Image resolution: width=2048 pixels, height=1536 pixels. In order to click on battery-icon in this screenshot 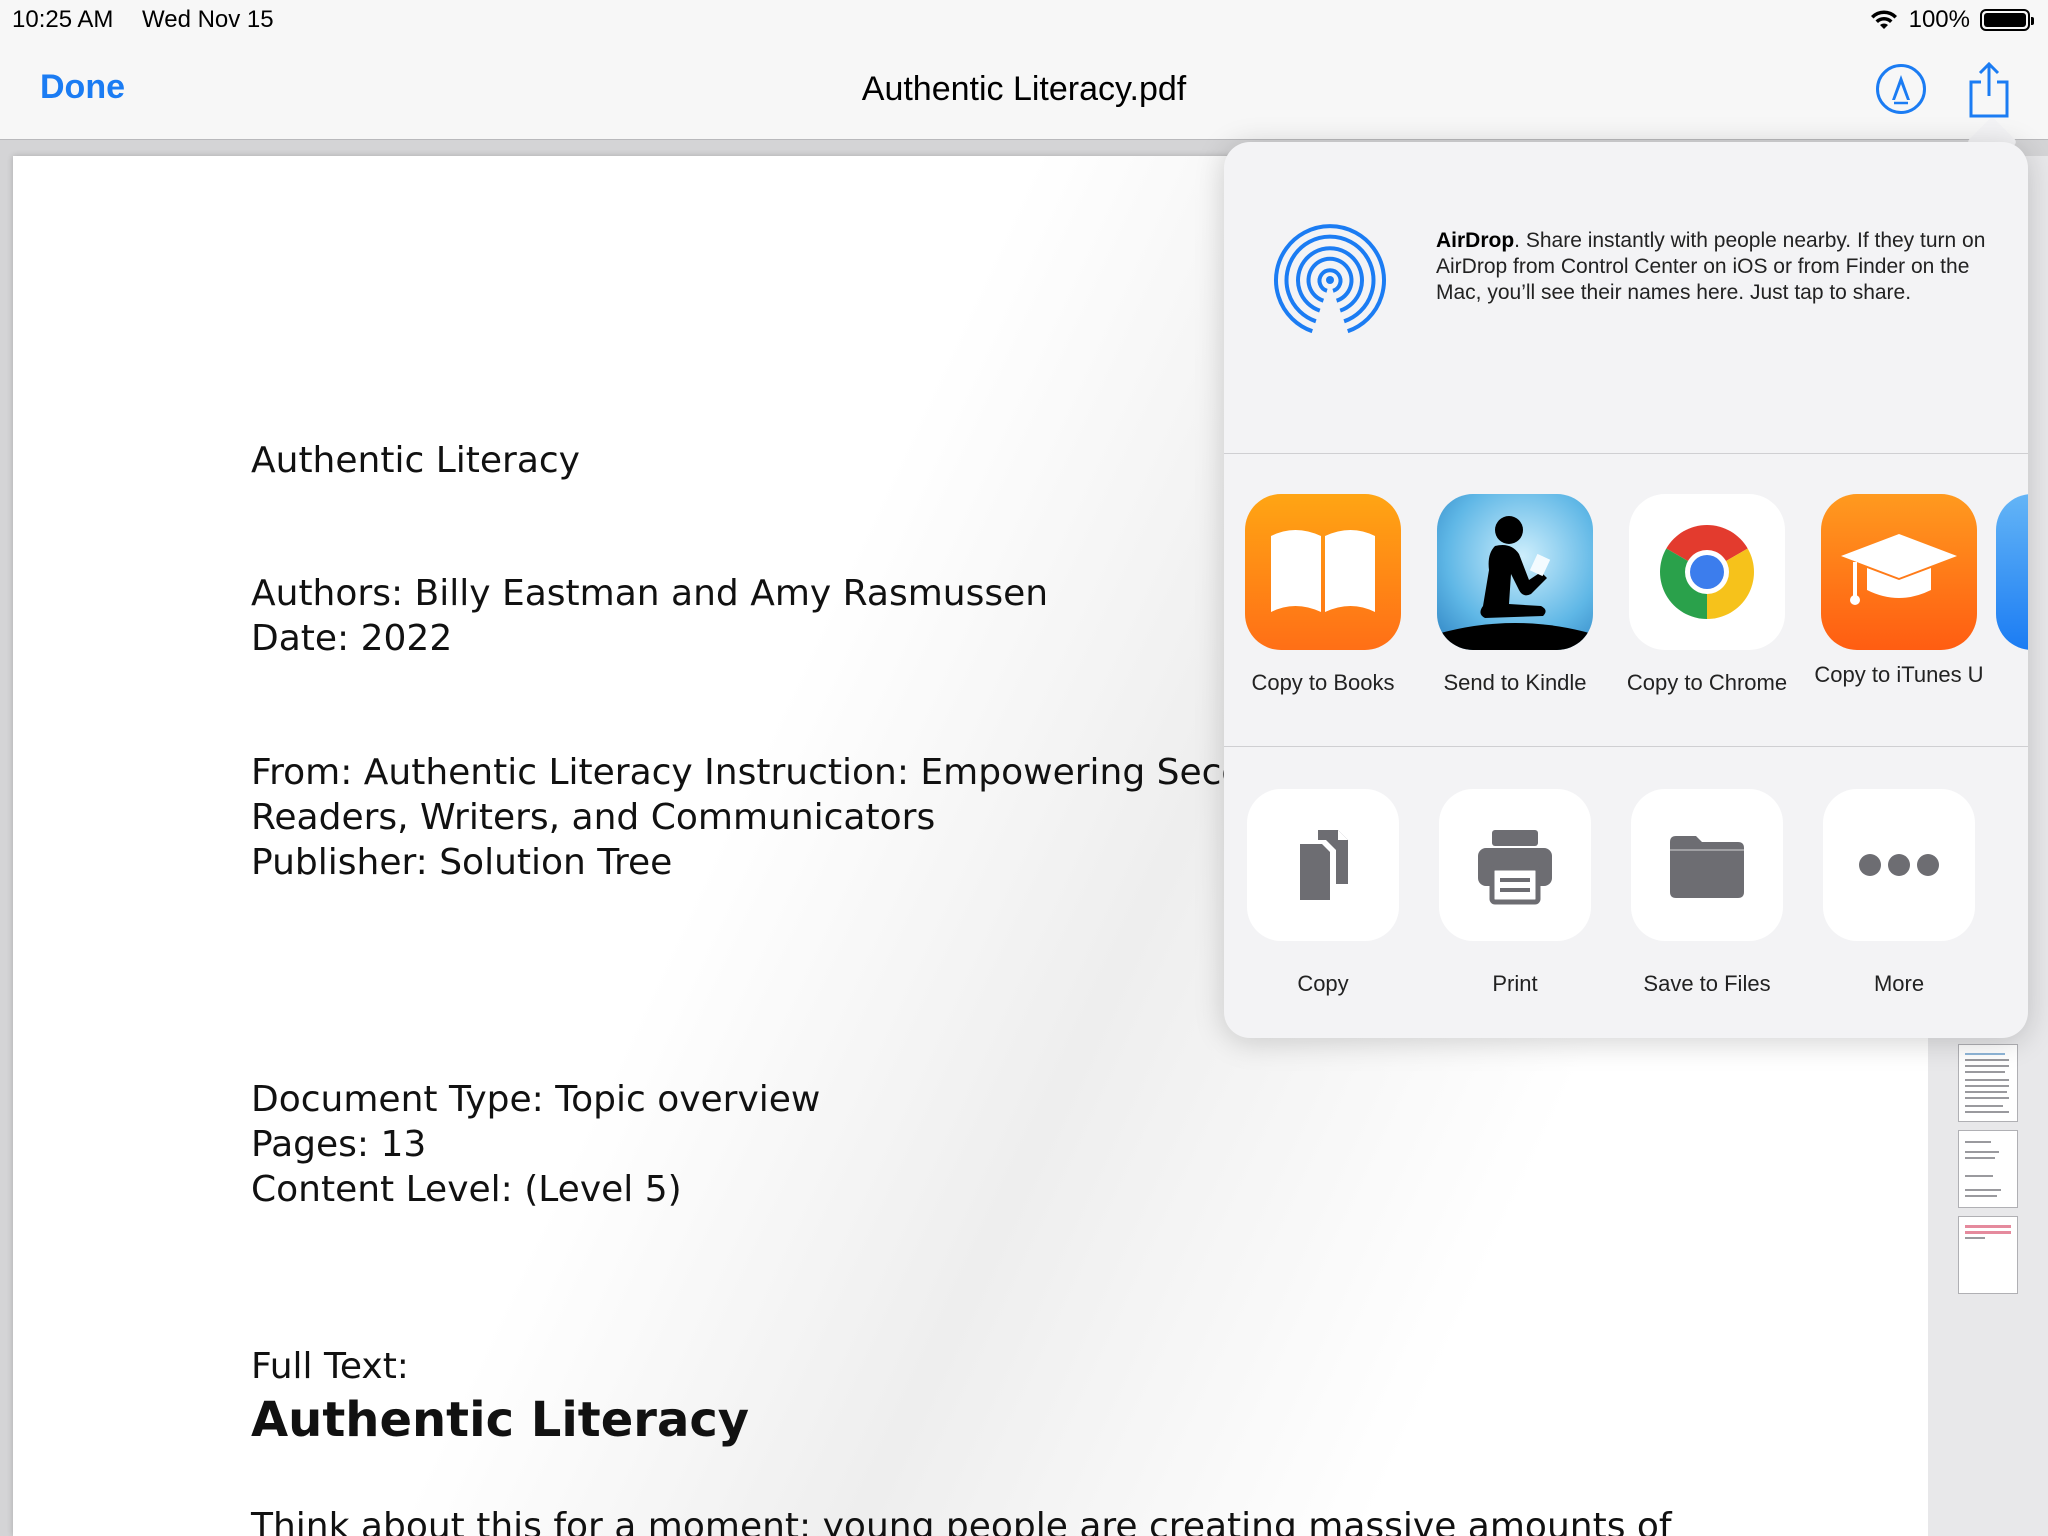, I will do `click(2007, 20)`.